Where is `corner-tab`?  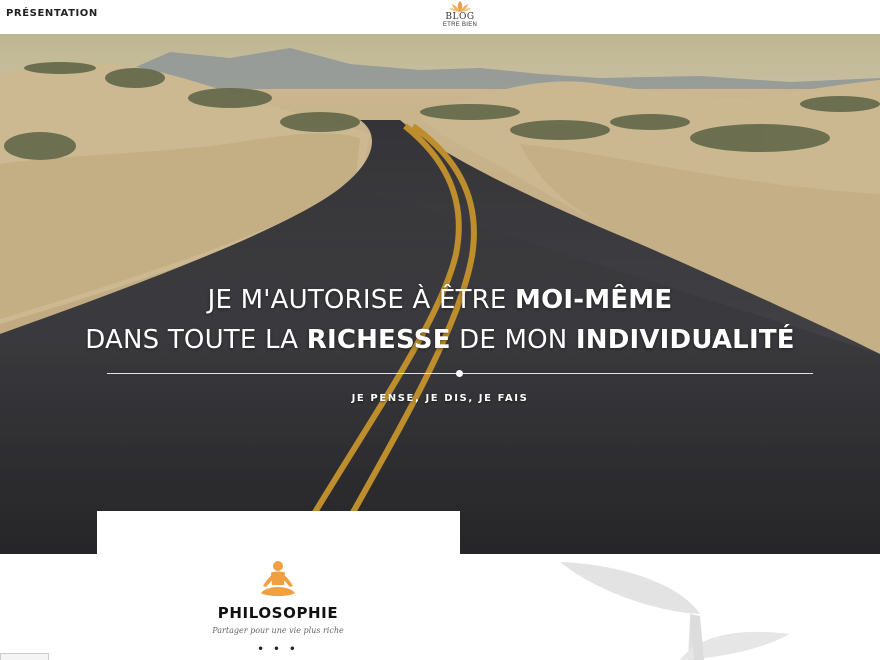 corner-tab is located at coordinates (24, 656).